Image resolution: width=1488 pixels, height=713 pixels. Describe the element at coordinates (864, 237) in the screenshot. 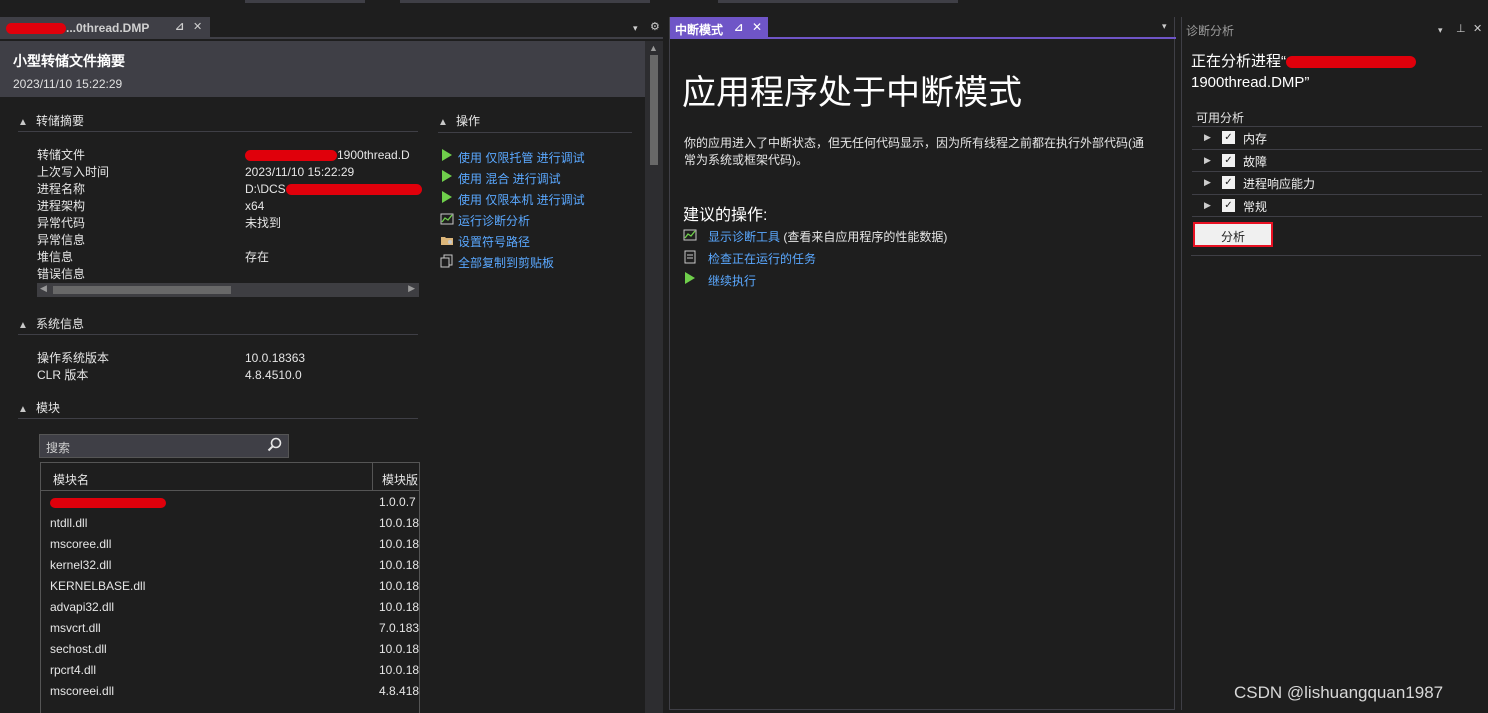

I see `action-hint: (查看来自应用程序的性能数据)` at that location.